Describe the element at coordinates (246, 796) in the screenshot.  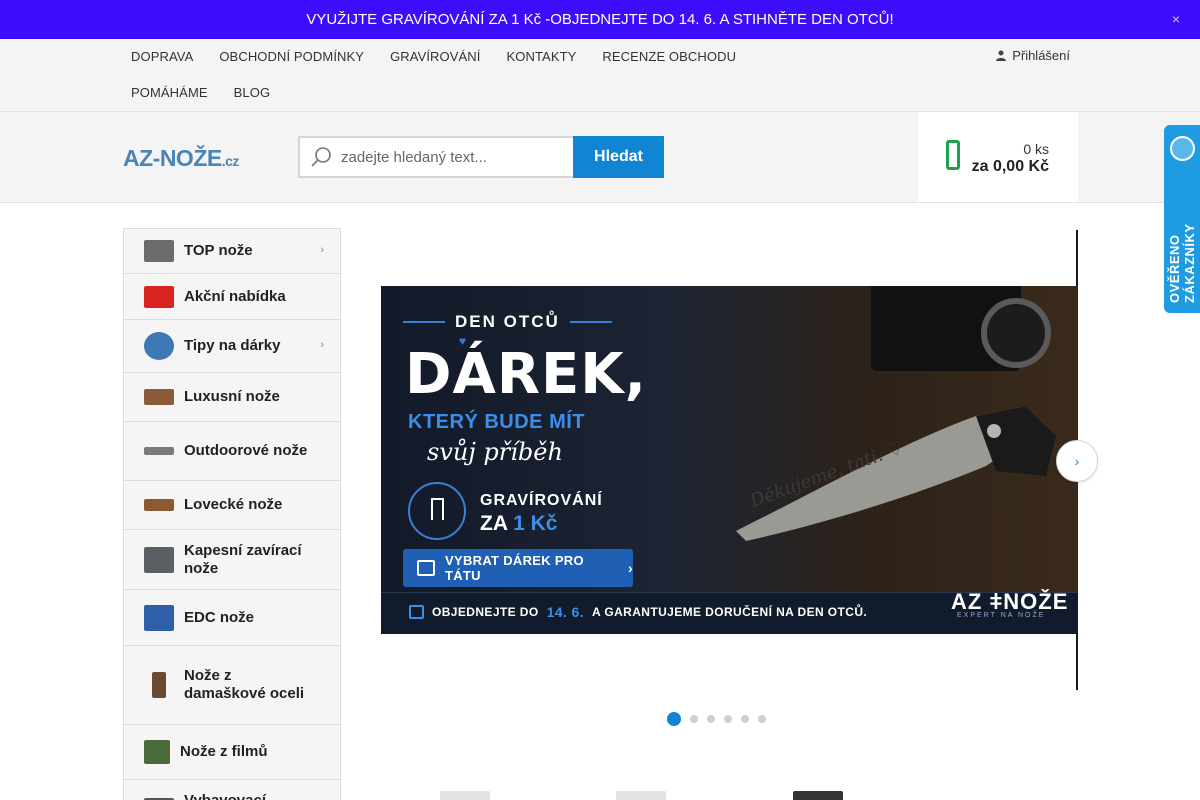
I see `category-label: Vybavovací` at that location.